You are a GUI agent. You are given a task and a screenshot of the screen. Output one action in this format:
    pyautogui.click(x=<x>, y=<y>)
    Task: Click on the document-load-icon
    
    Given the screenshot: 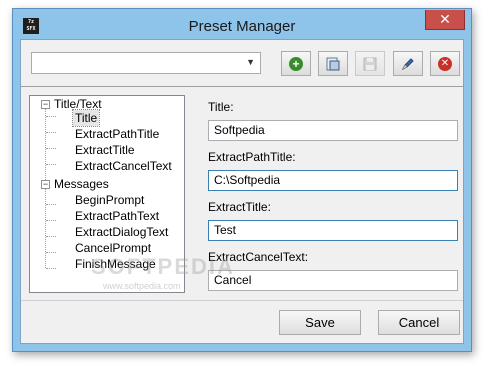 What is the action you would take?
    pyautogui.click(x=333, y=63)
    